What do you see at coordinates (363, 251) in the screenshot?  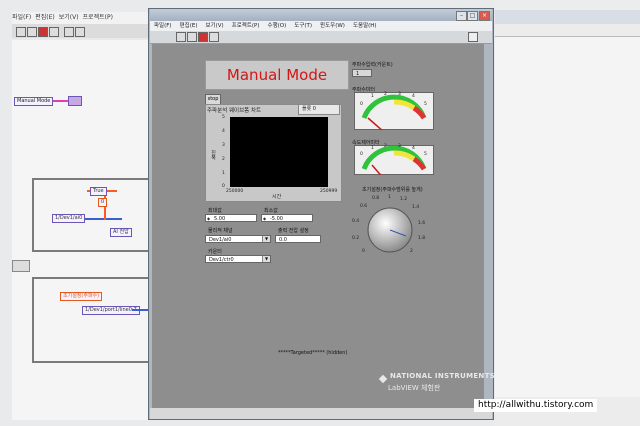 I see `knob-tick: 0` at bounding box center [363, 251].